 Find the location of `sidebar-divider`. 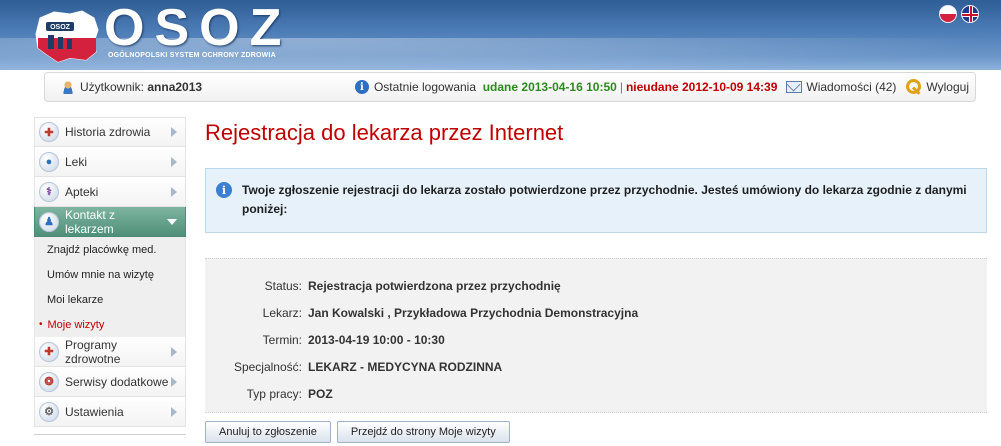

sidebar-divider is located at coordinates (110, 431).